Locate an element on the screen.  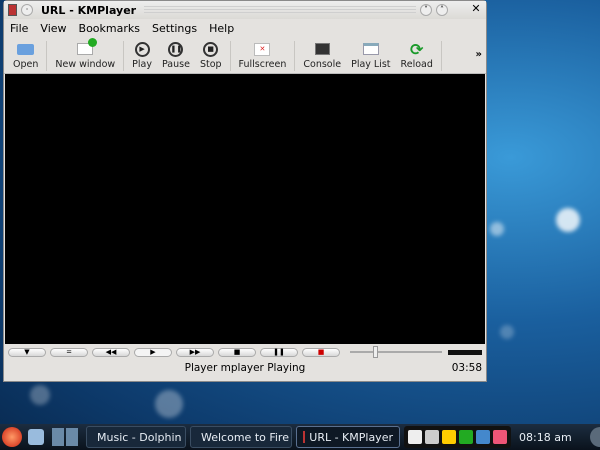
title-bar: · URL - KMPlayer ˅ ˄ ✕ is located at coordinates (245, 10).